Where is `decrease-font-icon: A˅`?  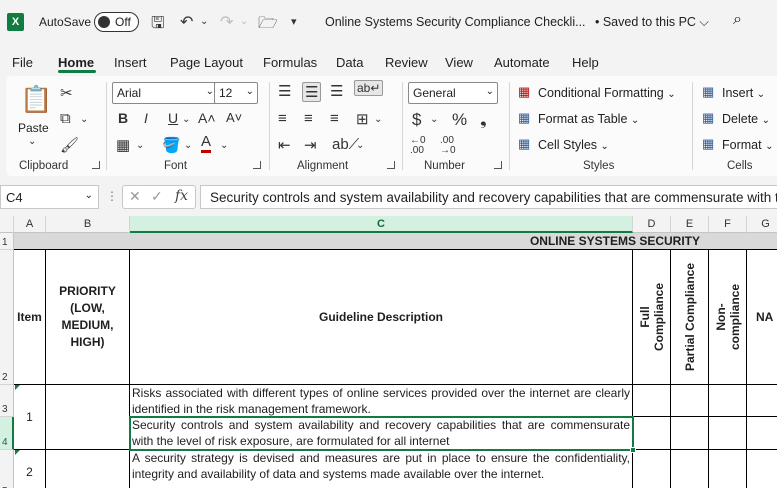 decrease-font-icon: A˅ is located at coordinates (234, 117).